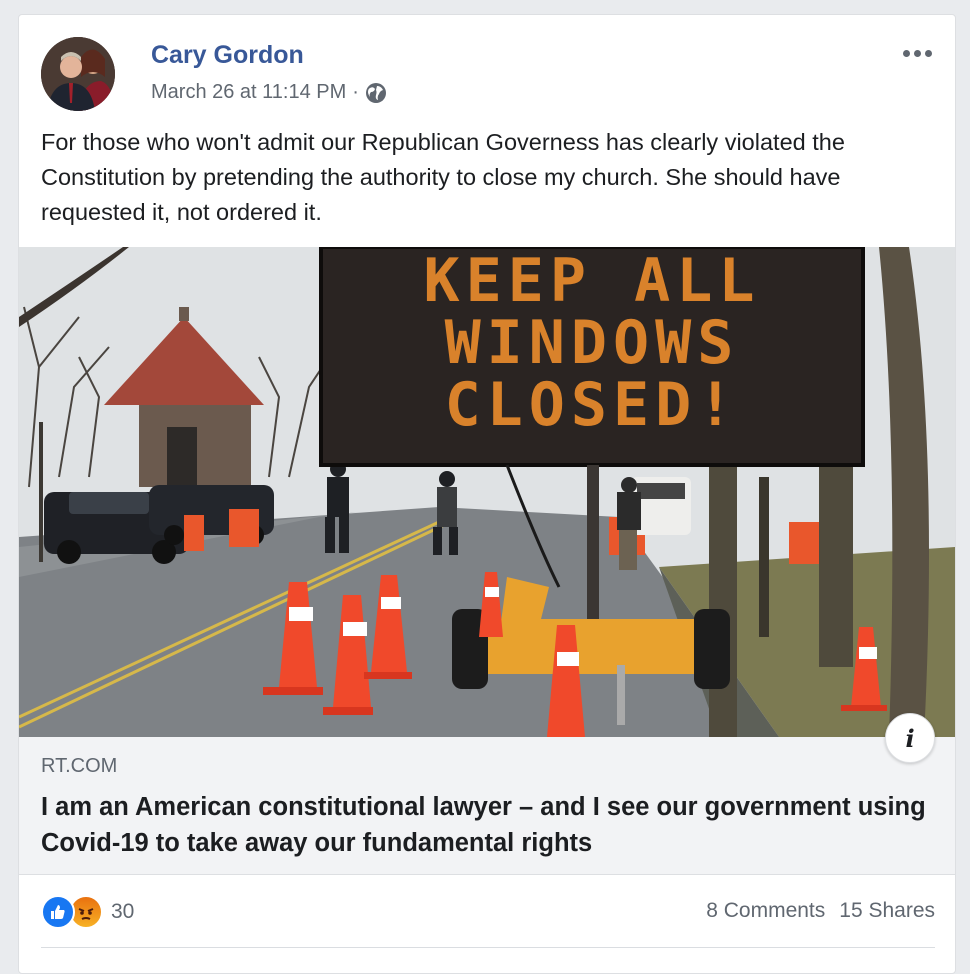  I want to click on more-options-icon, so click(919, 53).